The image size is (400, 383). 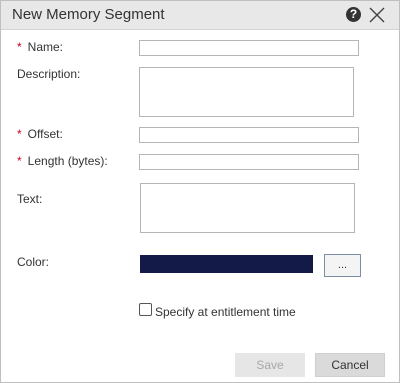 I want to click on close-icon, so click(x=377, y=15).